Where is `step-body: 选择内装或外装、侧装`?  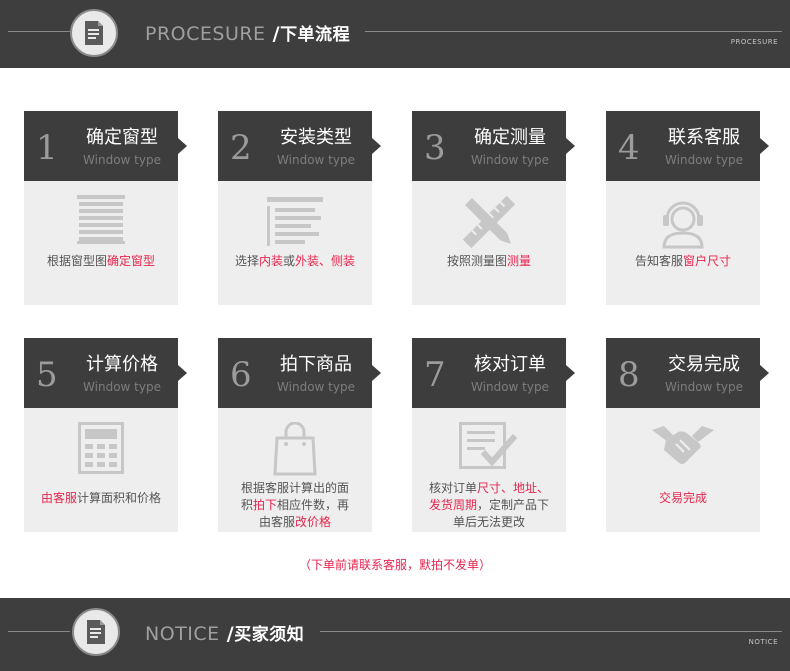 step-body: 选择内装或外装、侧装 is located at coordinates (295, 243).